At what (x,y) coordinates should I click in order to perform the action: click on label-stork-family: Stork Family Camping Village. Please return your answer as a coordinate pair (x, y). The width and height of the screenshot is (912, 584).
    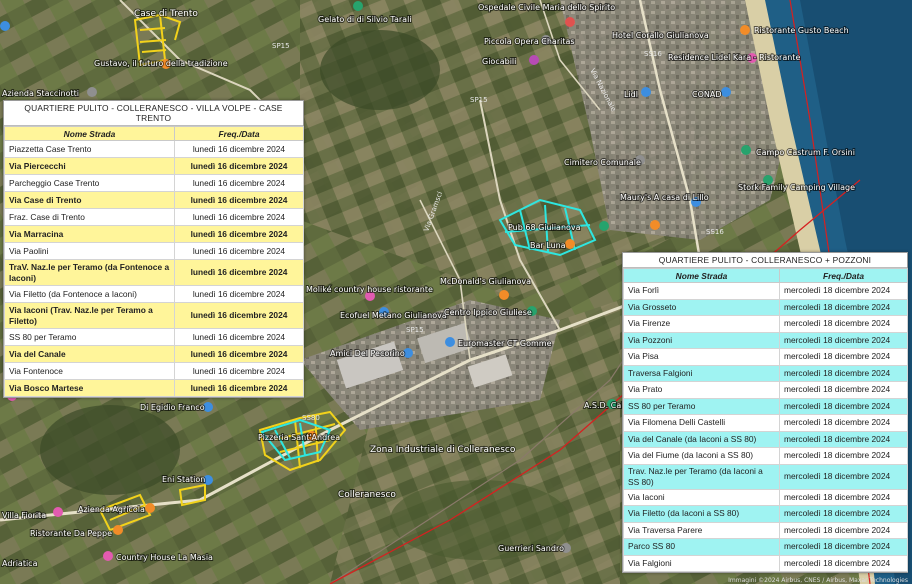
    Looking at the image, I should click on (796, 187).